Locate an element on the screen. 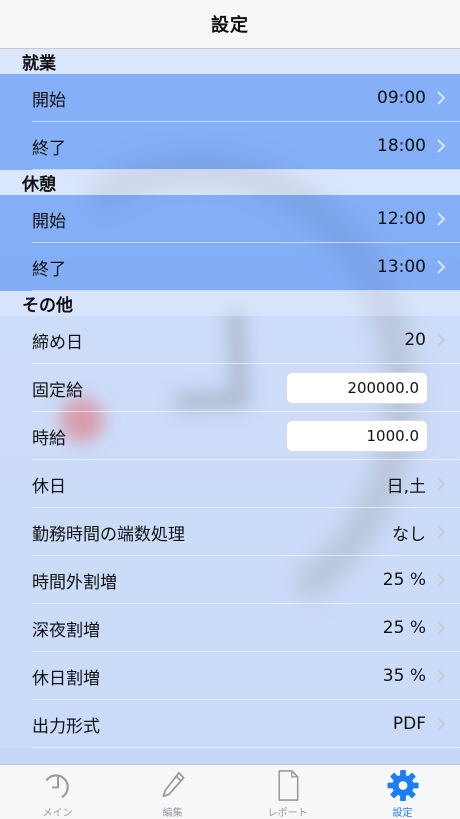  row-label: 時給 is located at coordinates (49, 438).